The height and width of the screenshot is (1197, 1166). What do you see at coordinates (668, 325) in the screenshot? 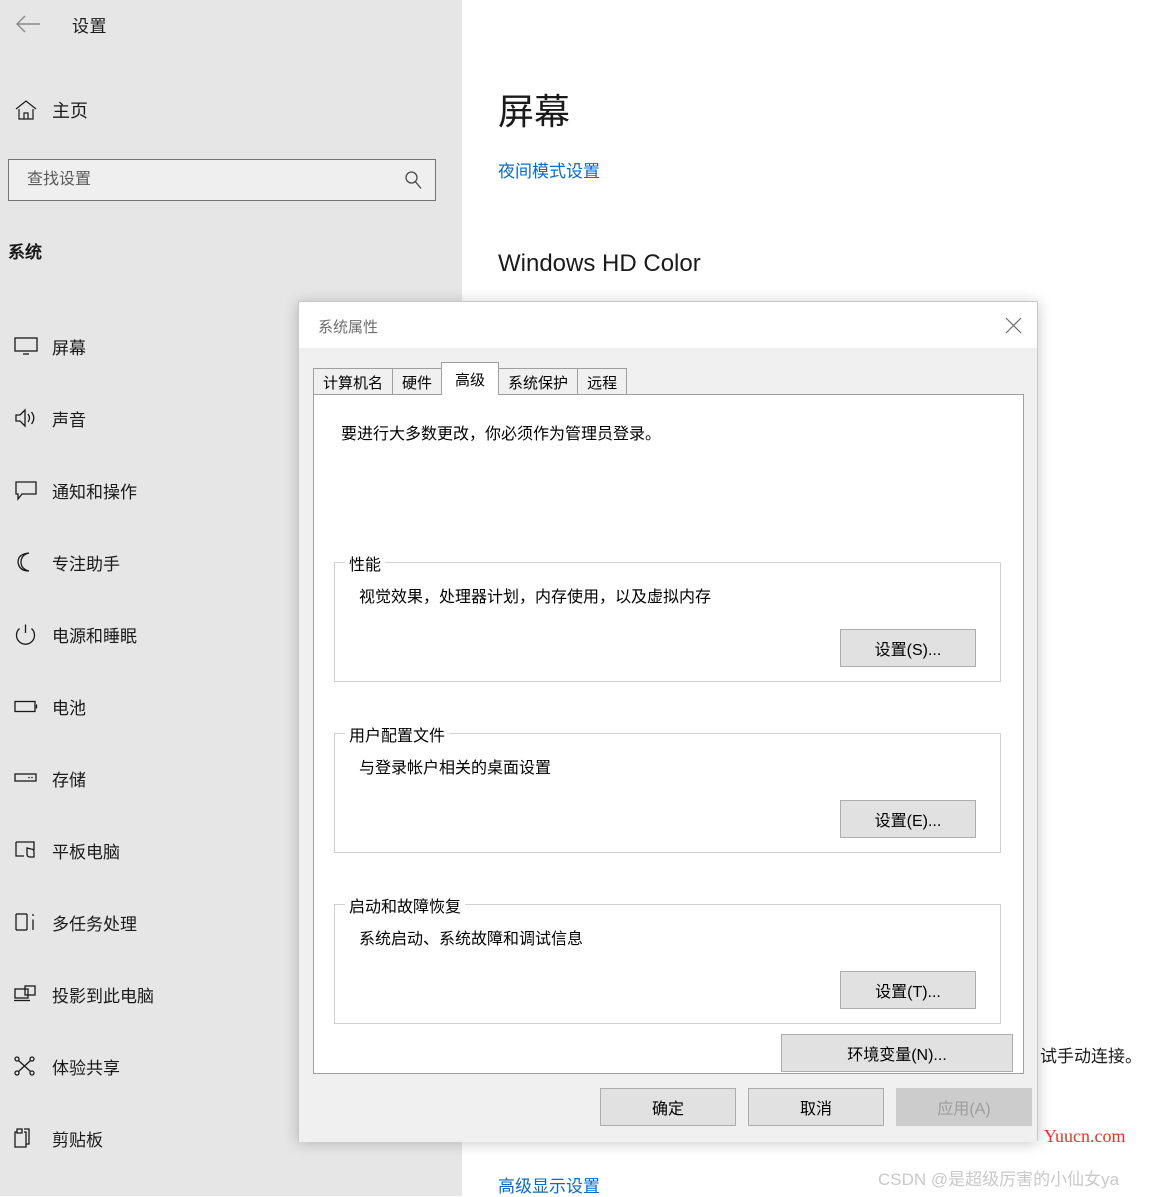
I see `dialog-titlebar: 系统属性` at bounding box center [668, 325].